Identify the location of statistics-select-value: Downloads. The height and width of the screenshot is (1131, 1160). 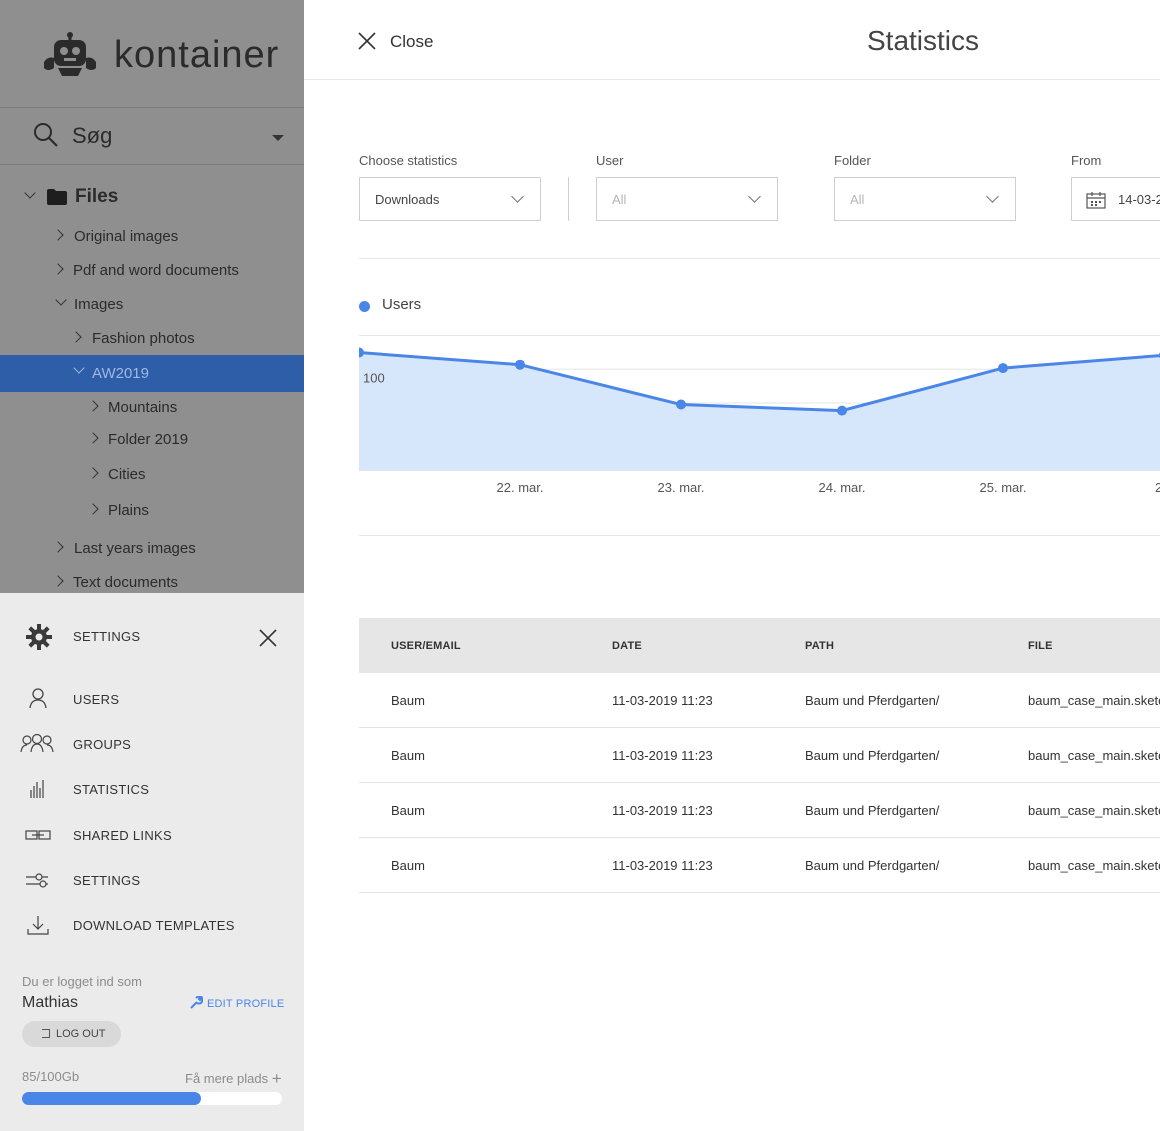
(407, 199).